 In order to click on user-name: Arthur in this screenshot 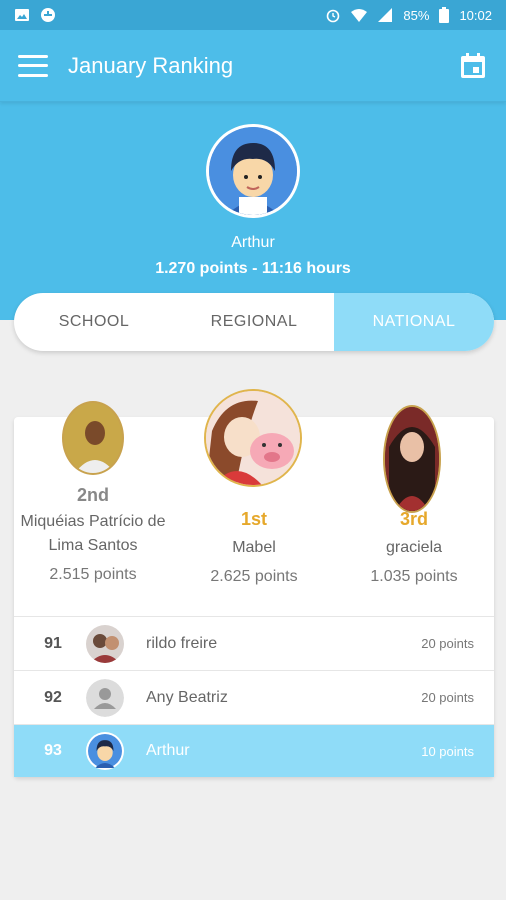, I will do `click(253, 242)`.